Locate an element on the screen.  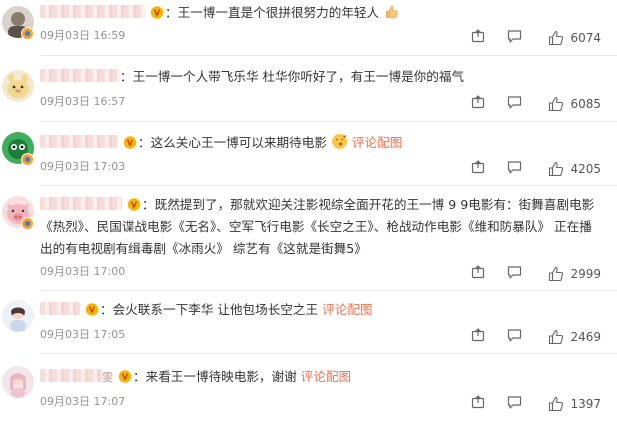
comment-time: 09月03日 16:57 is located at coordinates (83, 101).